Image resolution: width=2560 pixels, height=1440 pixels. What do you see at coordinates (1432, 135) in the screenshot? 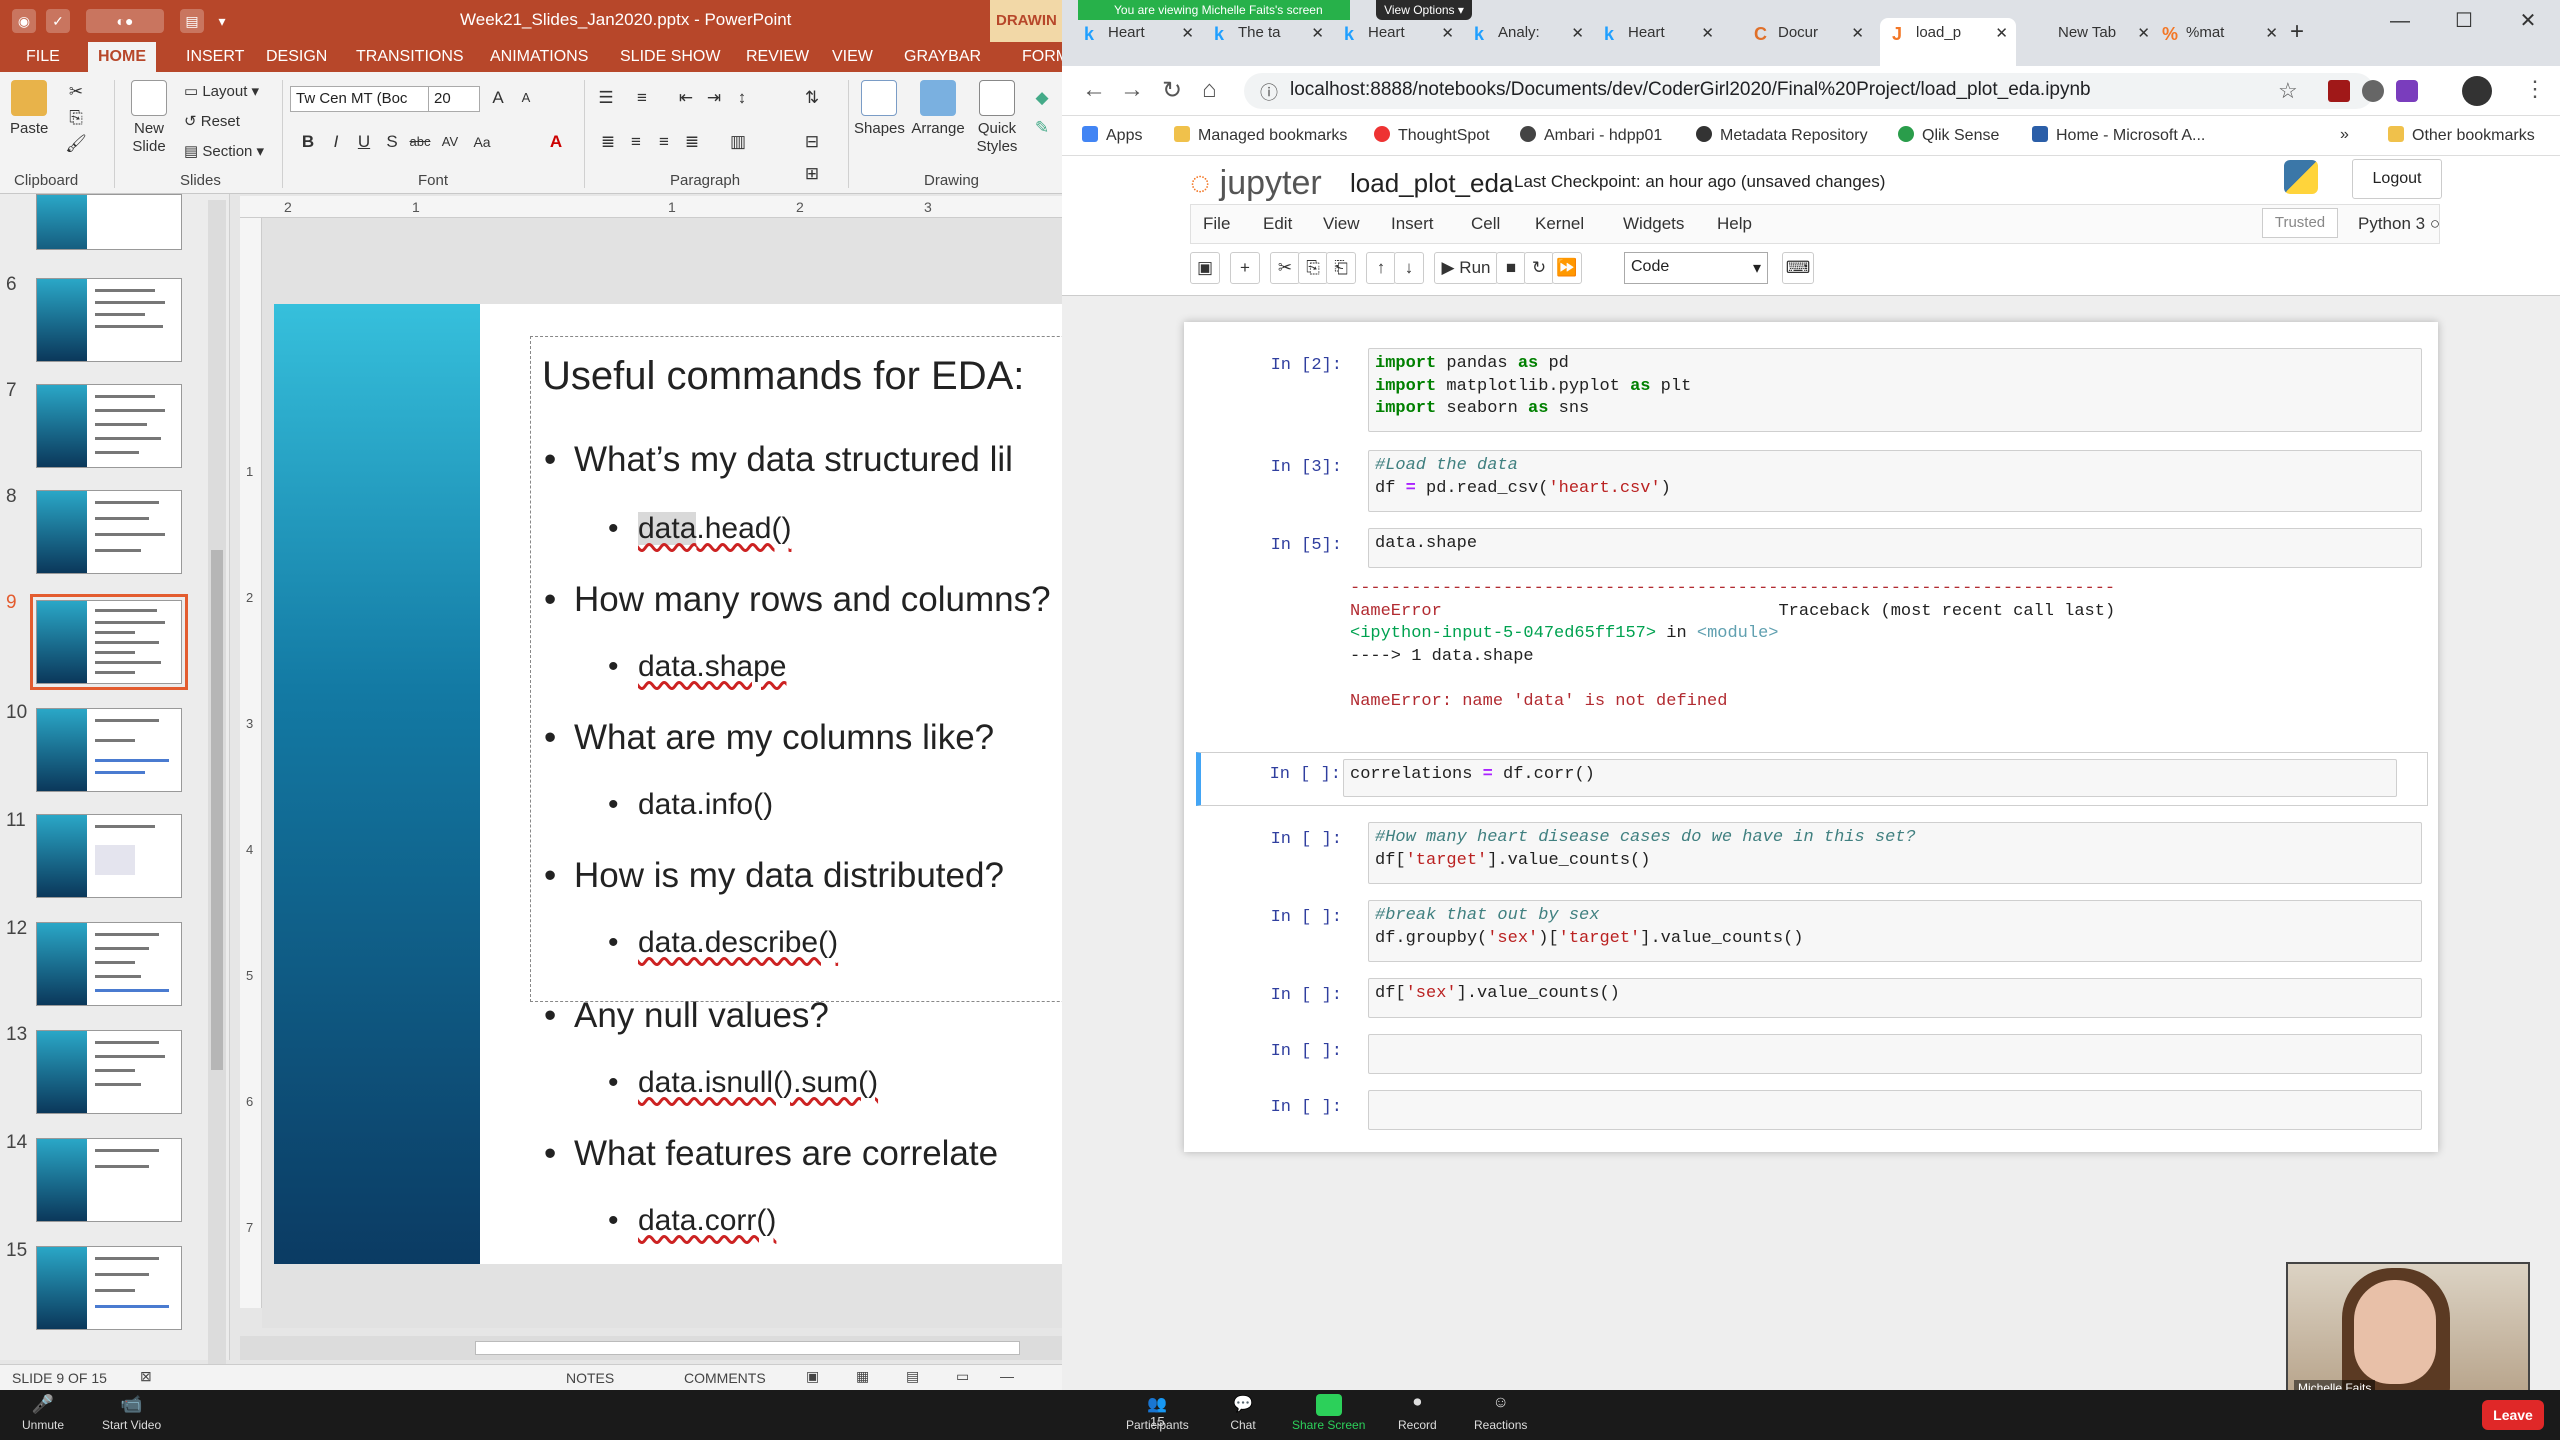
I see `bookmark-thoughtspot: ThoughtSpot` at bounding box center [1432, 135].